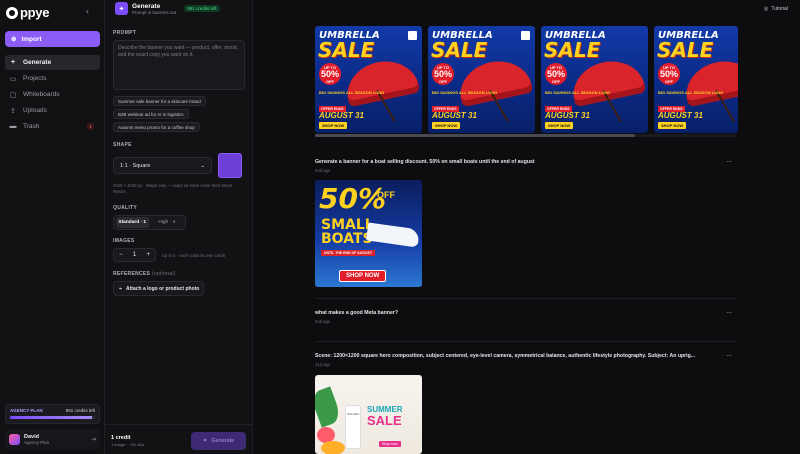 This screenshot has width=800, height=454. Describe the element at coordinates (353, 198) in the screenshot. I see `banner-percent: 50%` at that location.